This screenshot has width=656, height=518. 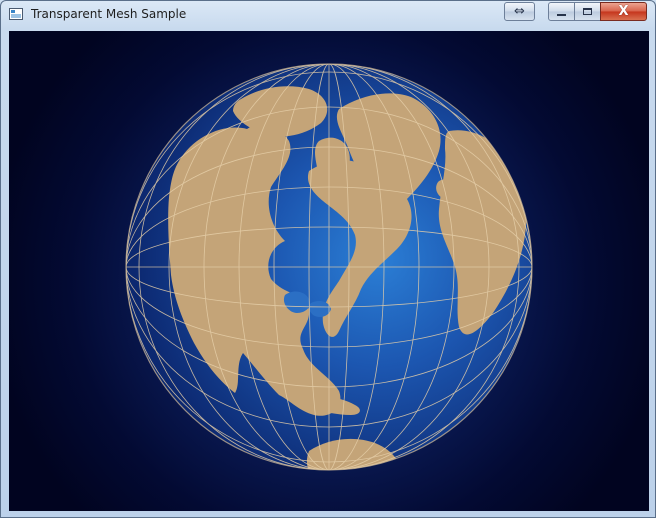 I want to click on minimize-button, so click(x=561, y=11).